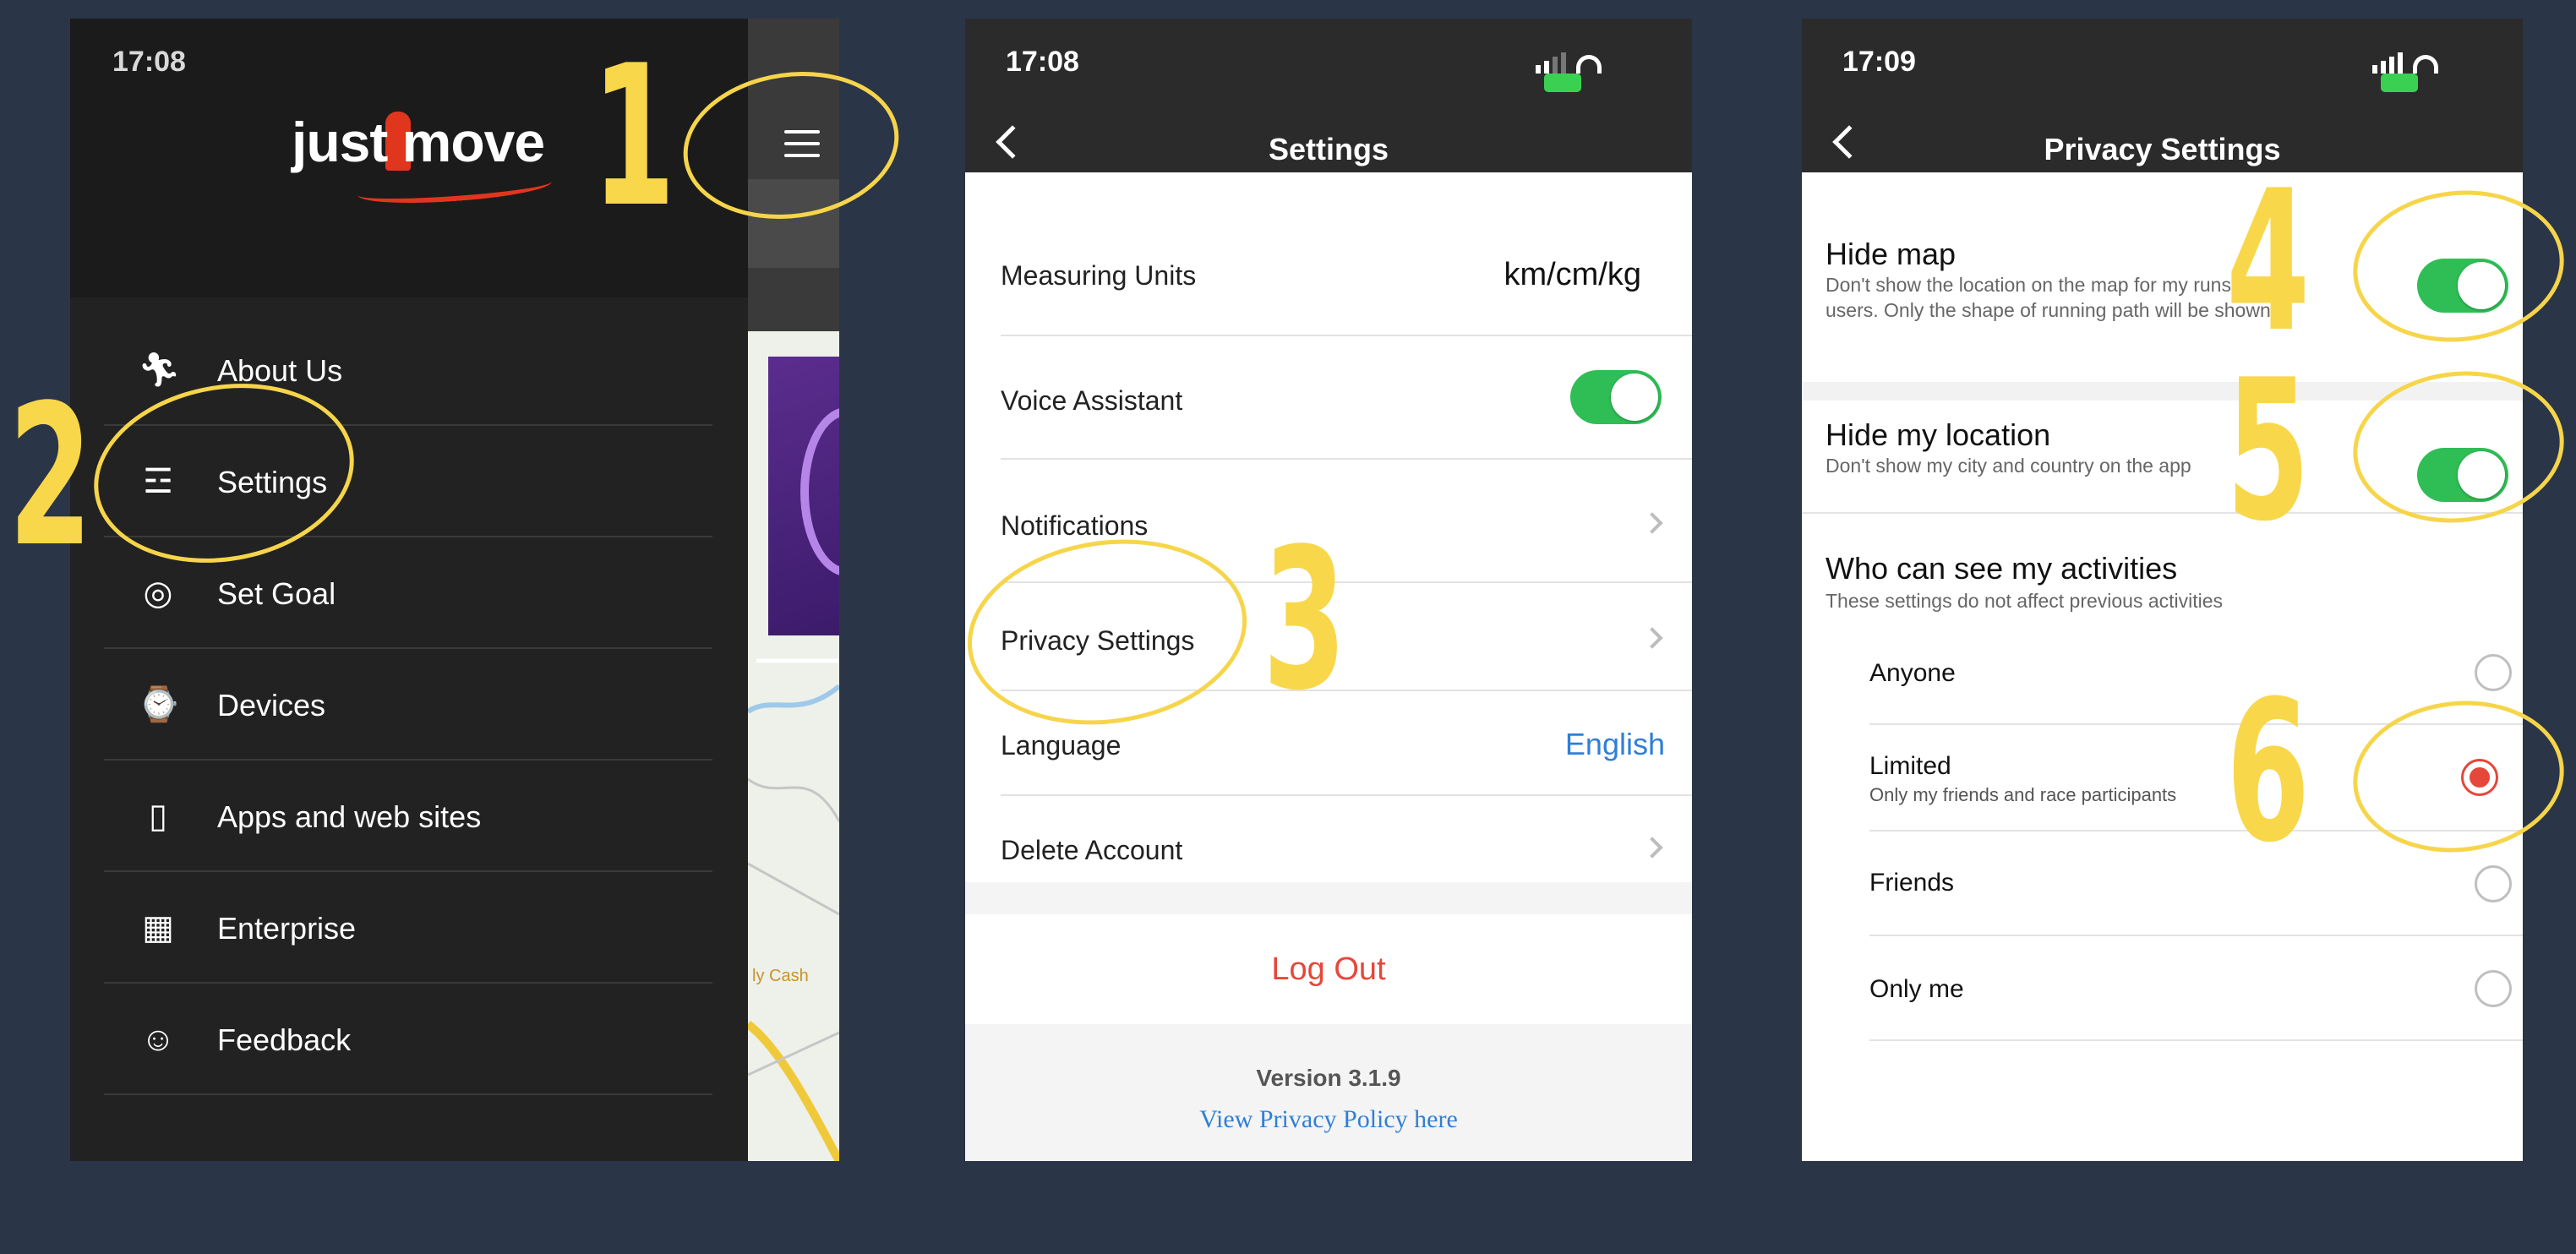 Image resolution: width=2576 pixels, height=1254 pixels. Describe the element at coordinates (418, 142) in the screenshot. I see `app-logo: just move` at that location.